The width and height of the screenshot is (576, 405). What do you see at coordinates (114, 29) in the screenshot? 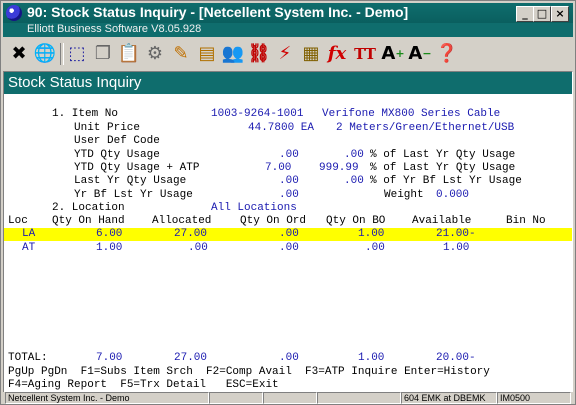
I see `app-version: Elliott Business Software V8.05.928` at bounding box center [114, 29].